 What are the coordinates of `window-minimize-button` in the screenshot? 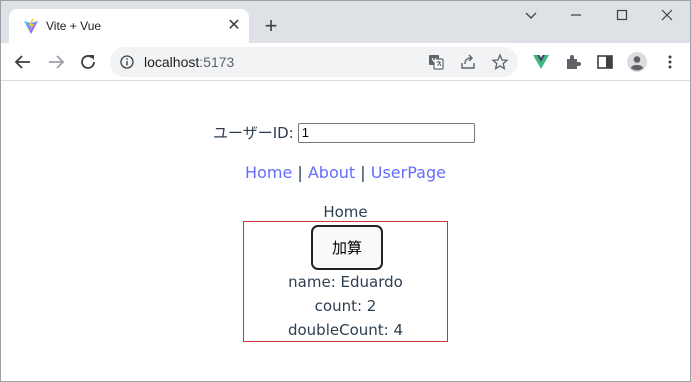 It's located at (576, 17).